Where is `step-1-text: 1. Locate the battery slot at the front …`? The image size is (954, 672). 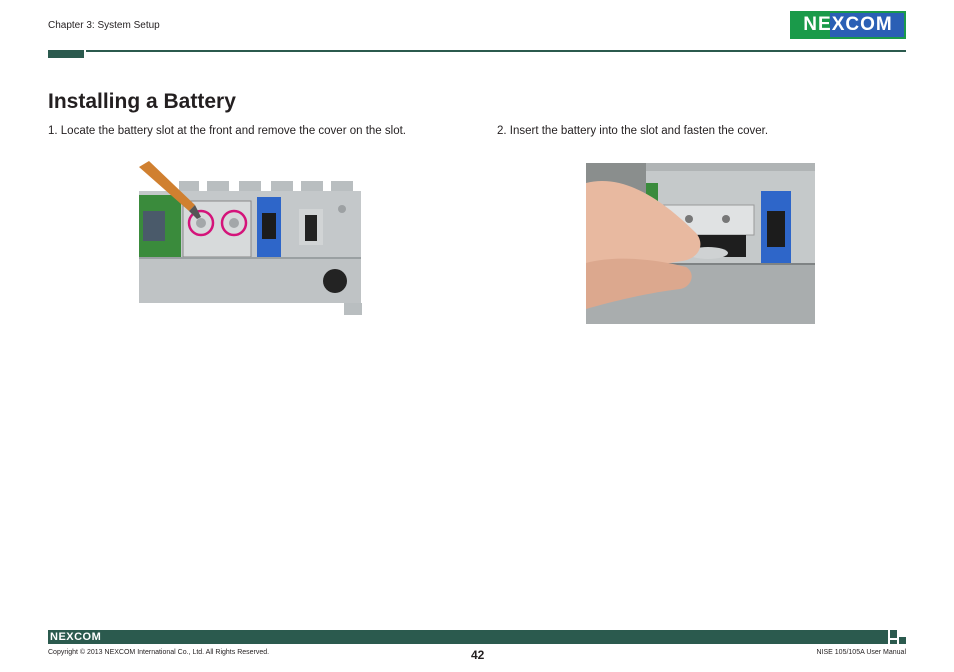
step-1-text: 1. Locate the battery slot at the front … is located at coordinates (227, 131).